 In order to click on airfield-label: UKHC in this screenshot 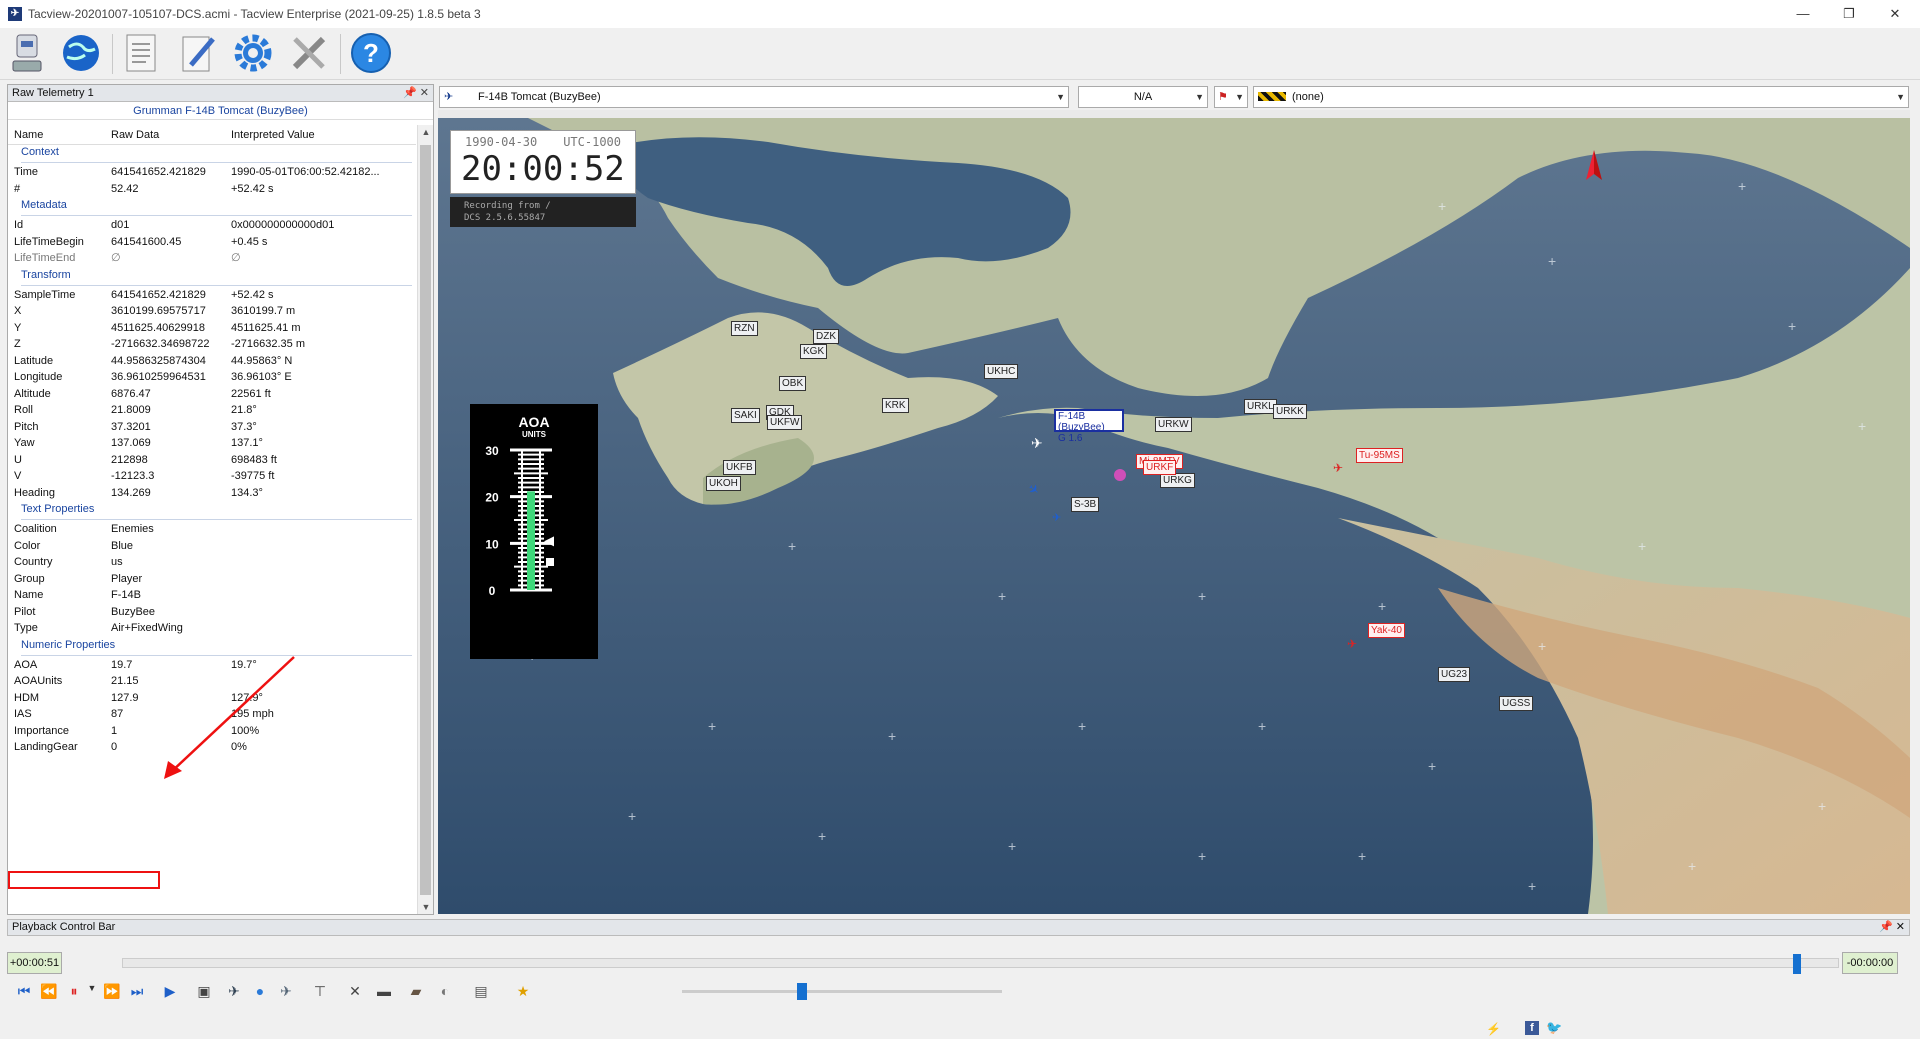, I will do `click(1001, 371)`.